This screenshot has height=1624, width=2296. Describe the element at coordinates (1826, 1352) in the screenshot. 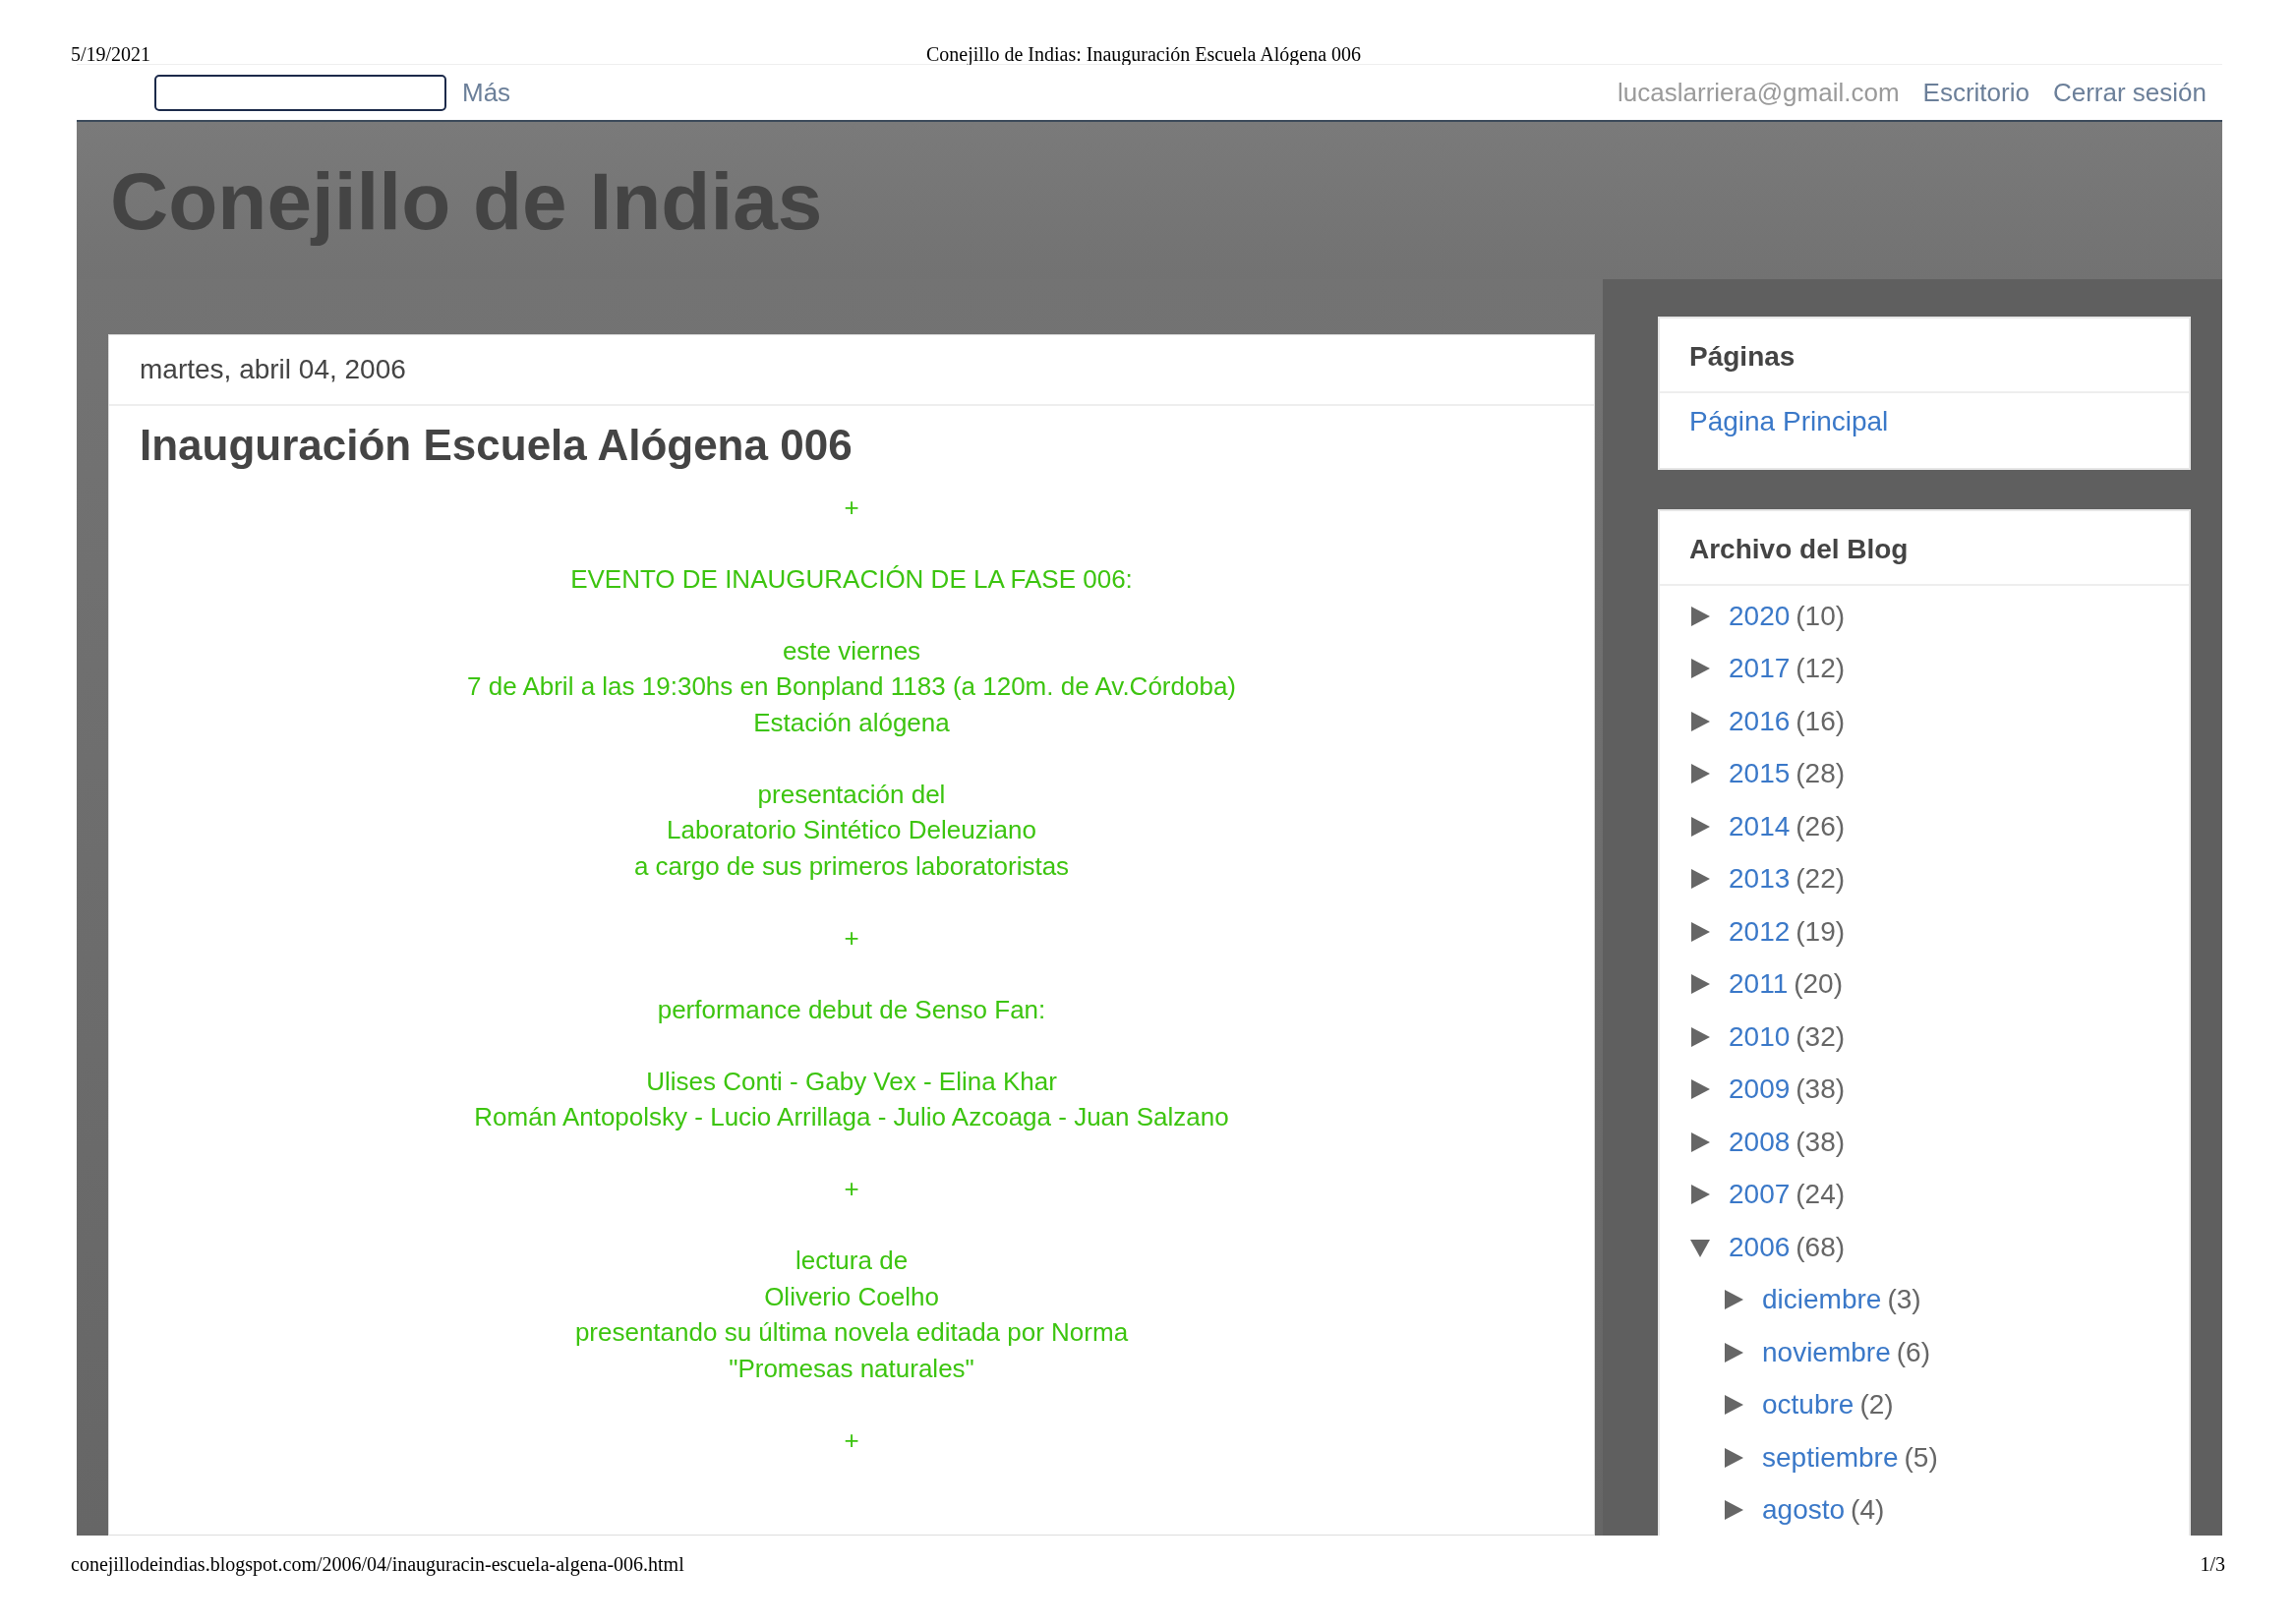

I see `archive-link: noviembre` at that location.